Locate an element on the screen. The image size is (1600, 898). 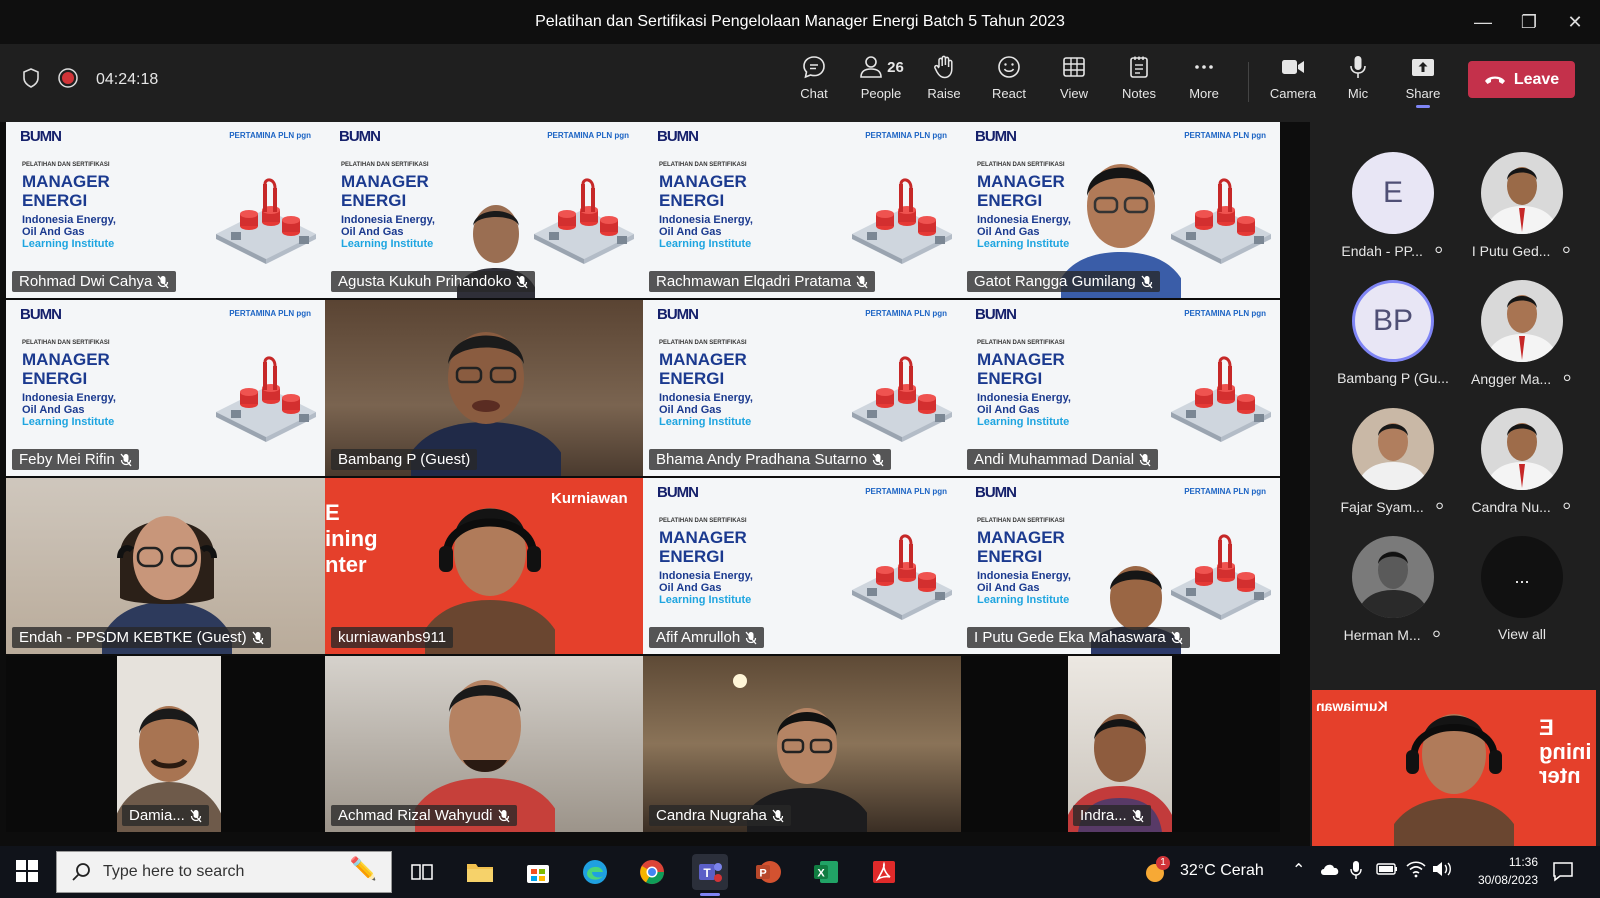
participant-name: I Putu Gede Eka Mahaswara is located at coordinates (1078, 637).